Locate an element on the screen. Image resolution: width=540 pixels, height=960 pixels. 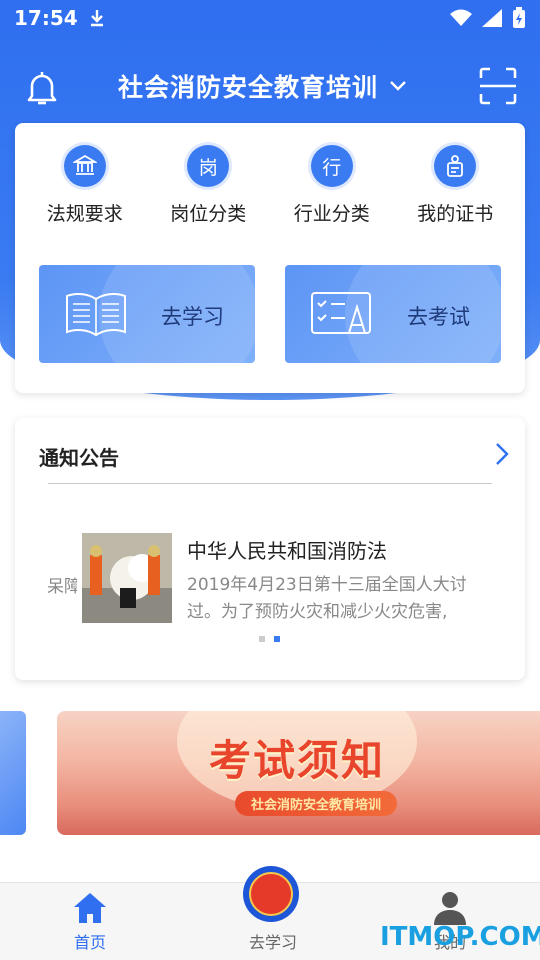
status-bar: 17:54 is located at coordinates (270, 18).